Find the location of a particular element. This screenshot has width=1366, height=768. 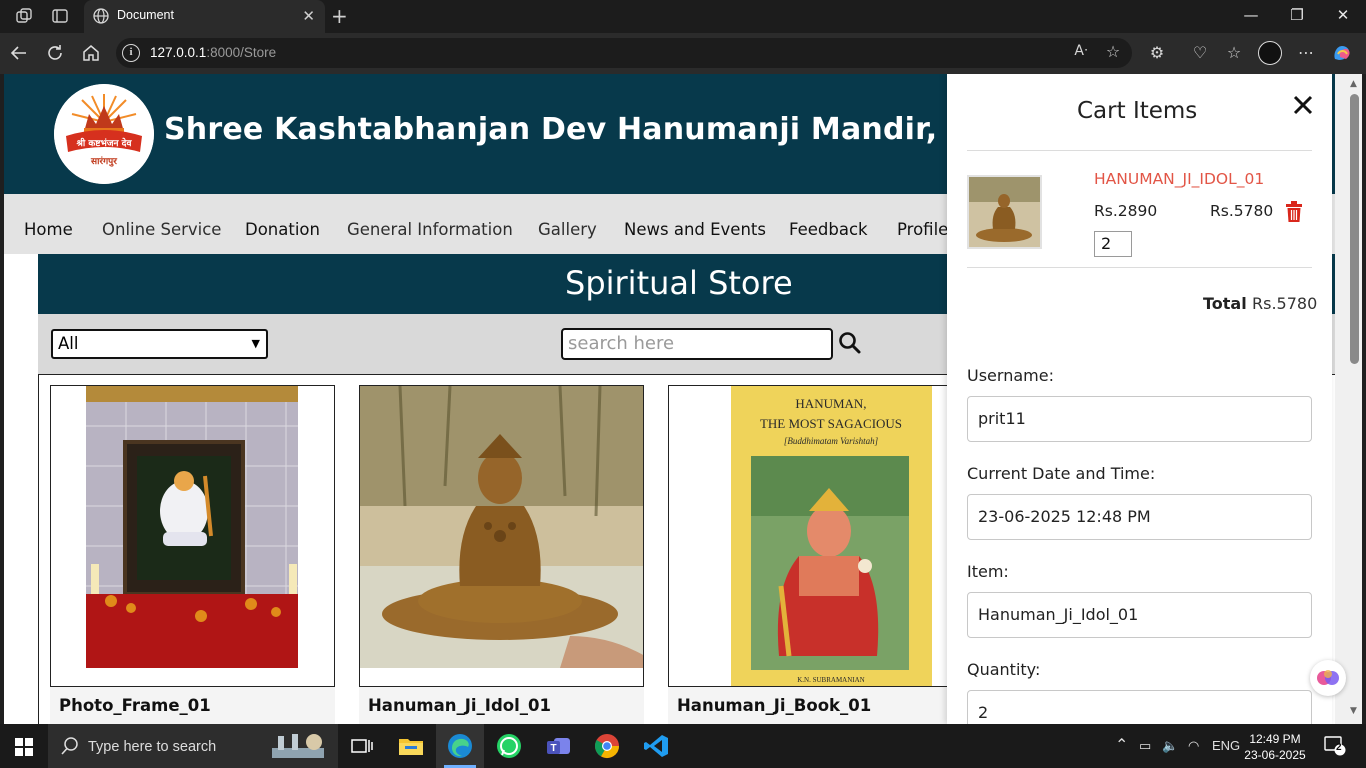

product-card: Hanuman_Ji_Idol_01 is located at coordinates (501, 554).